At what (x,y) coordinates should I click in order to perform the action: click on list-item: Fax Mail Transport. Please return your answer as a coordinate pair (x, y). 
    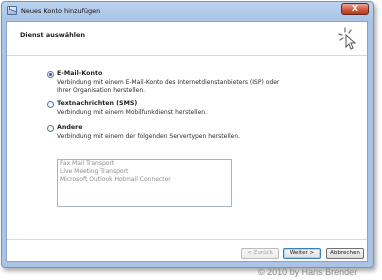
    Looking at the image, I should click on (144, 164).